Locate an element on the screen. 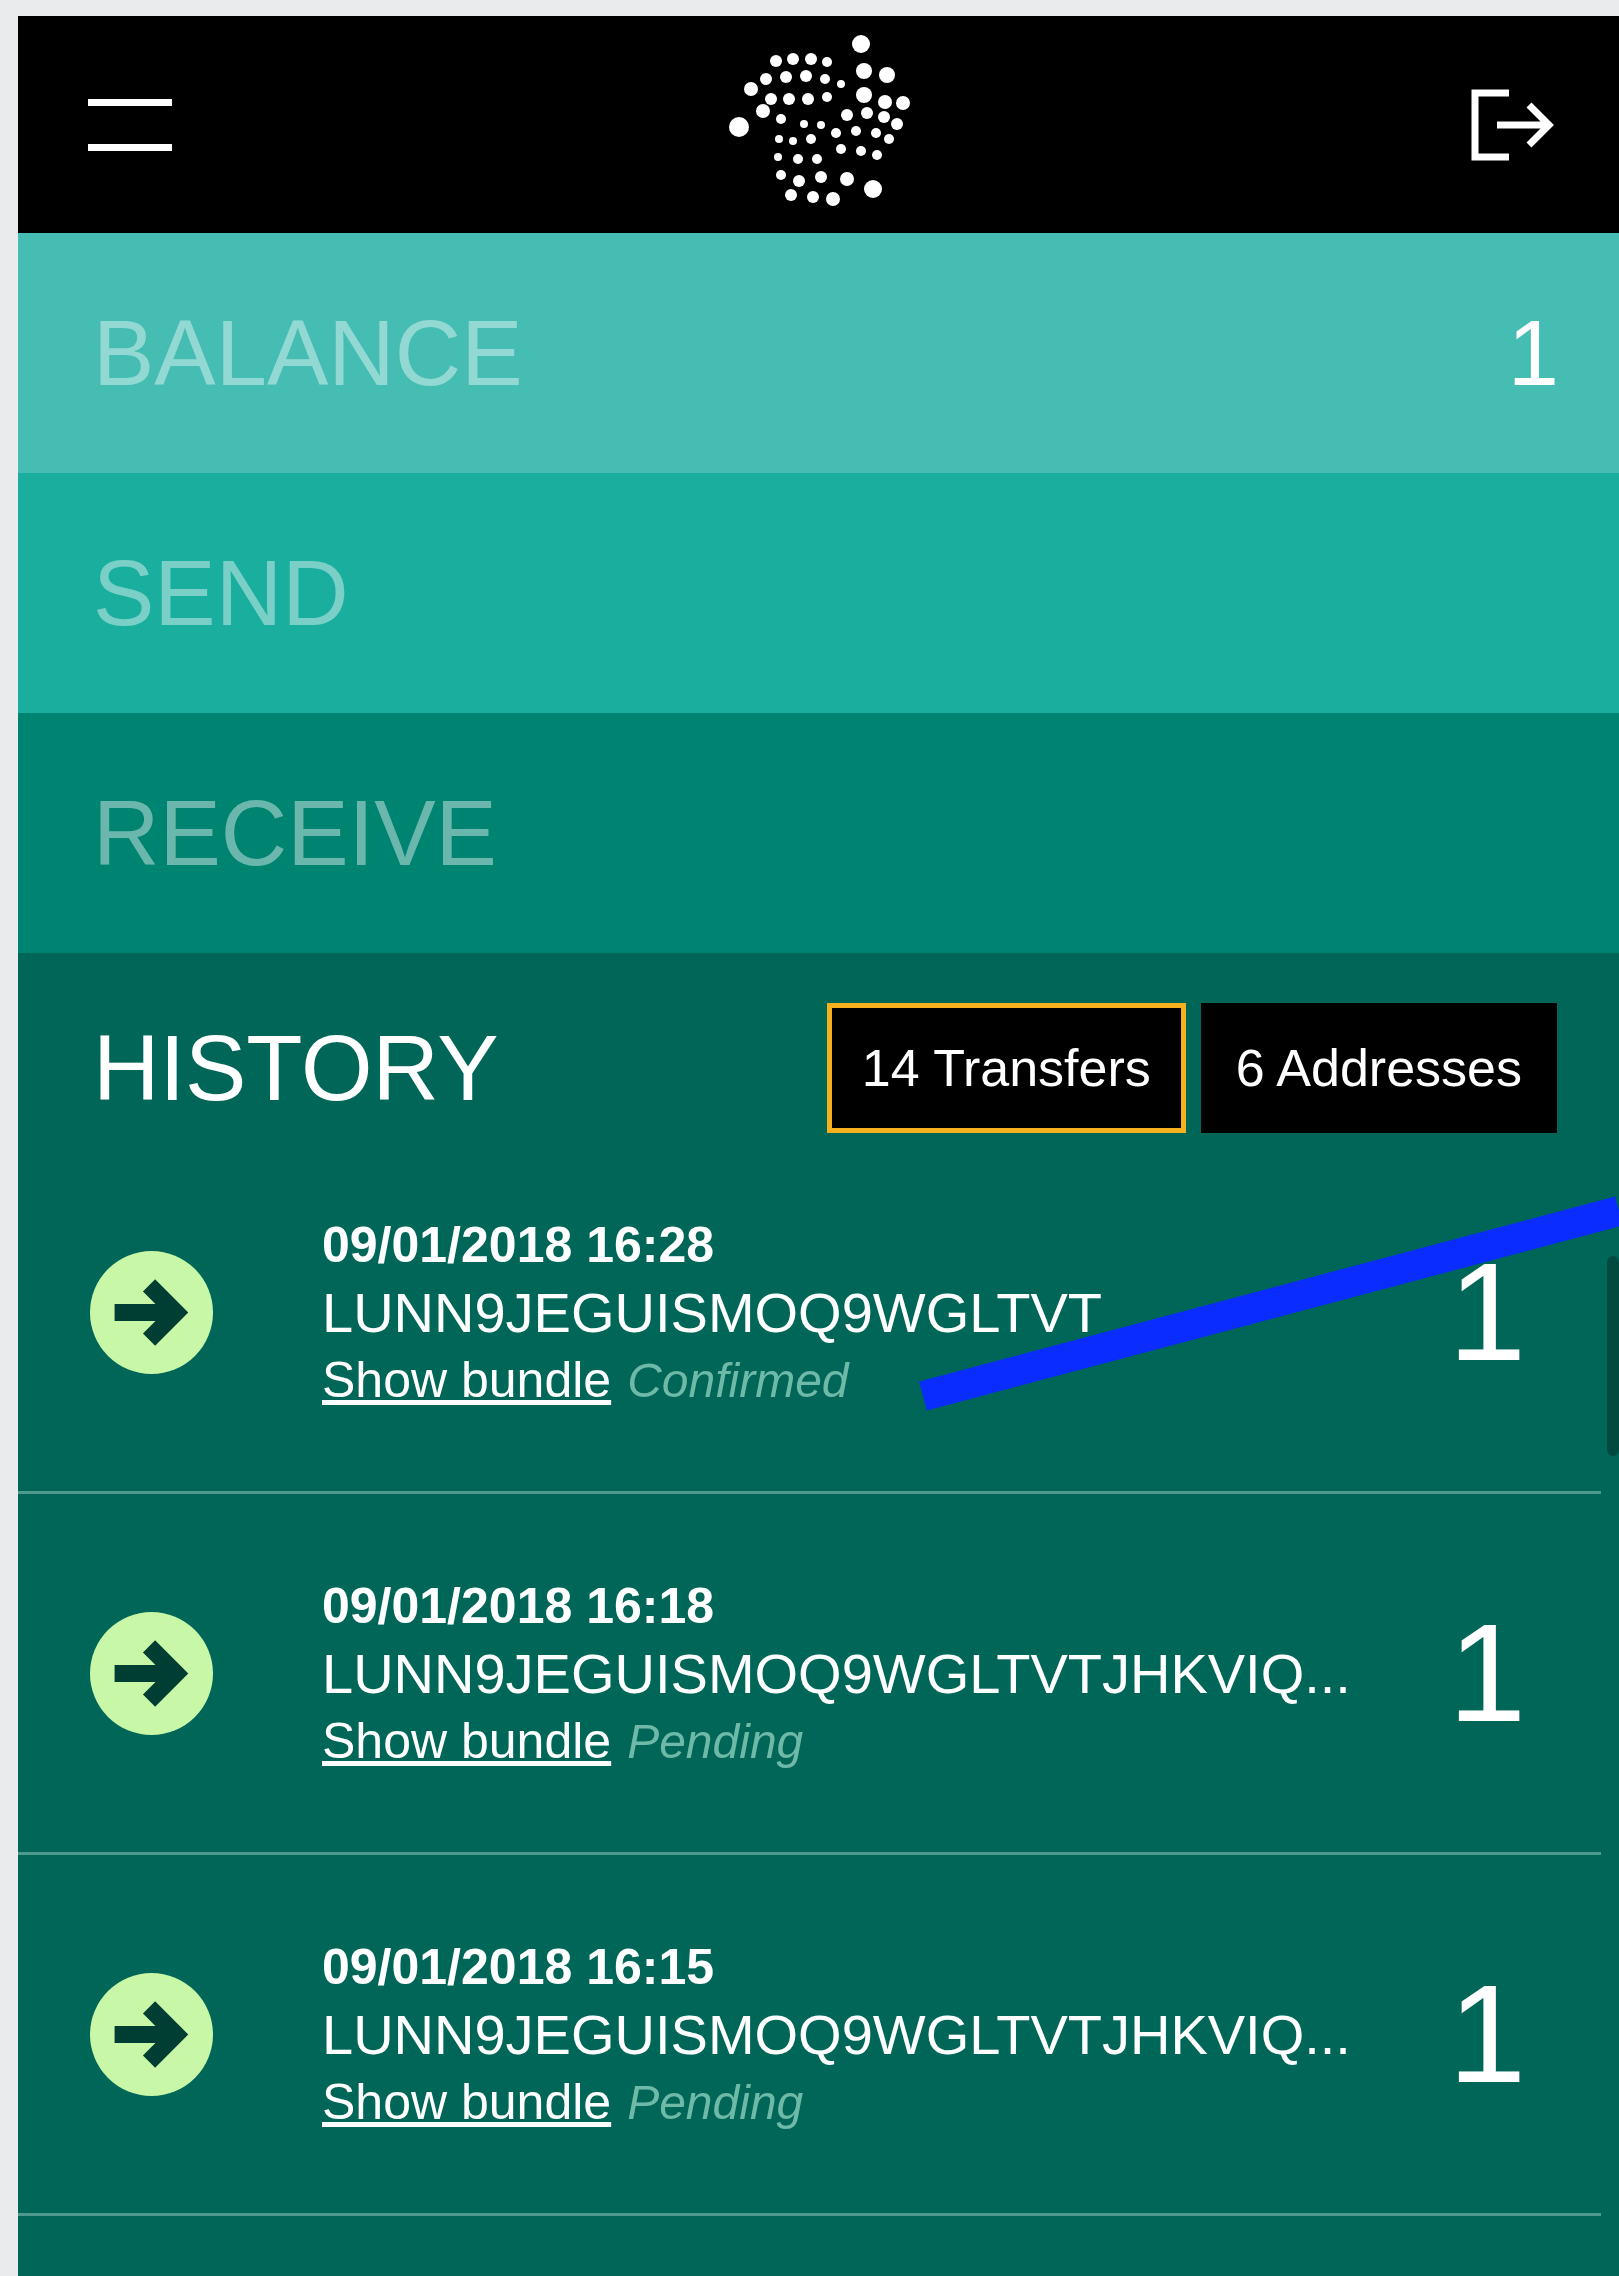  transfer-date: 09/01/2018 16:15 is located at coordinates (519, 1966).